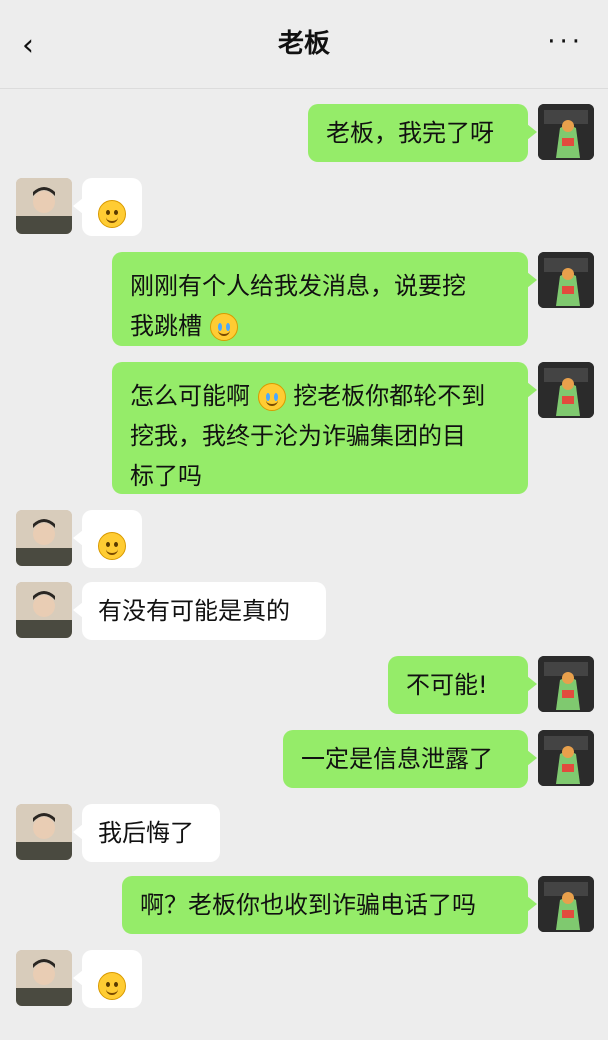 The image size is (608, 1040). Describe the element at coordinates (447, 685) in the screenshot. I see `message-text: 不可能!` at that location.